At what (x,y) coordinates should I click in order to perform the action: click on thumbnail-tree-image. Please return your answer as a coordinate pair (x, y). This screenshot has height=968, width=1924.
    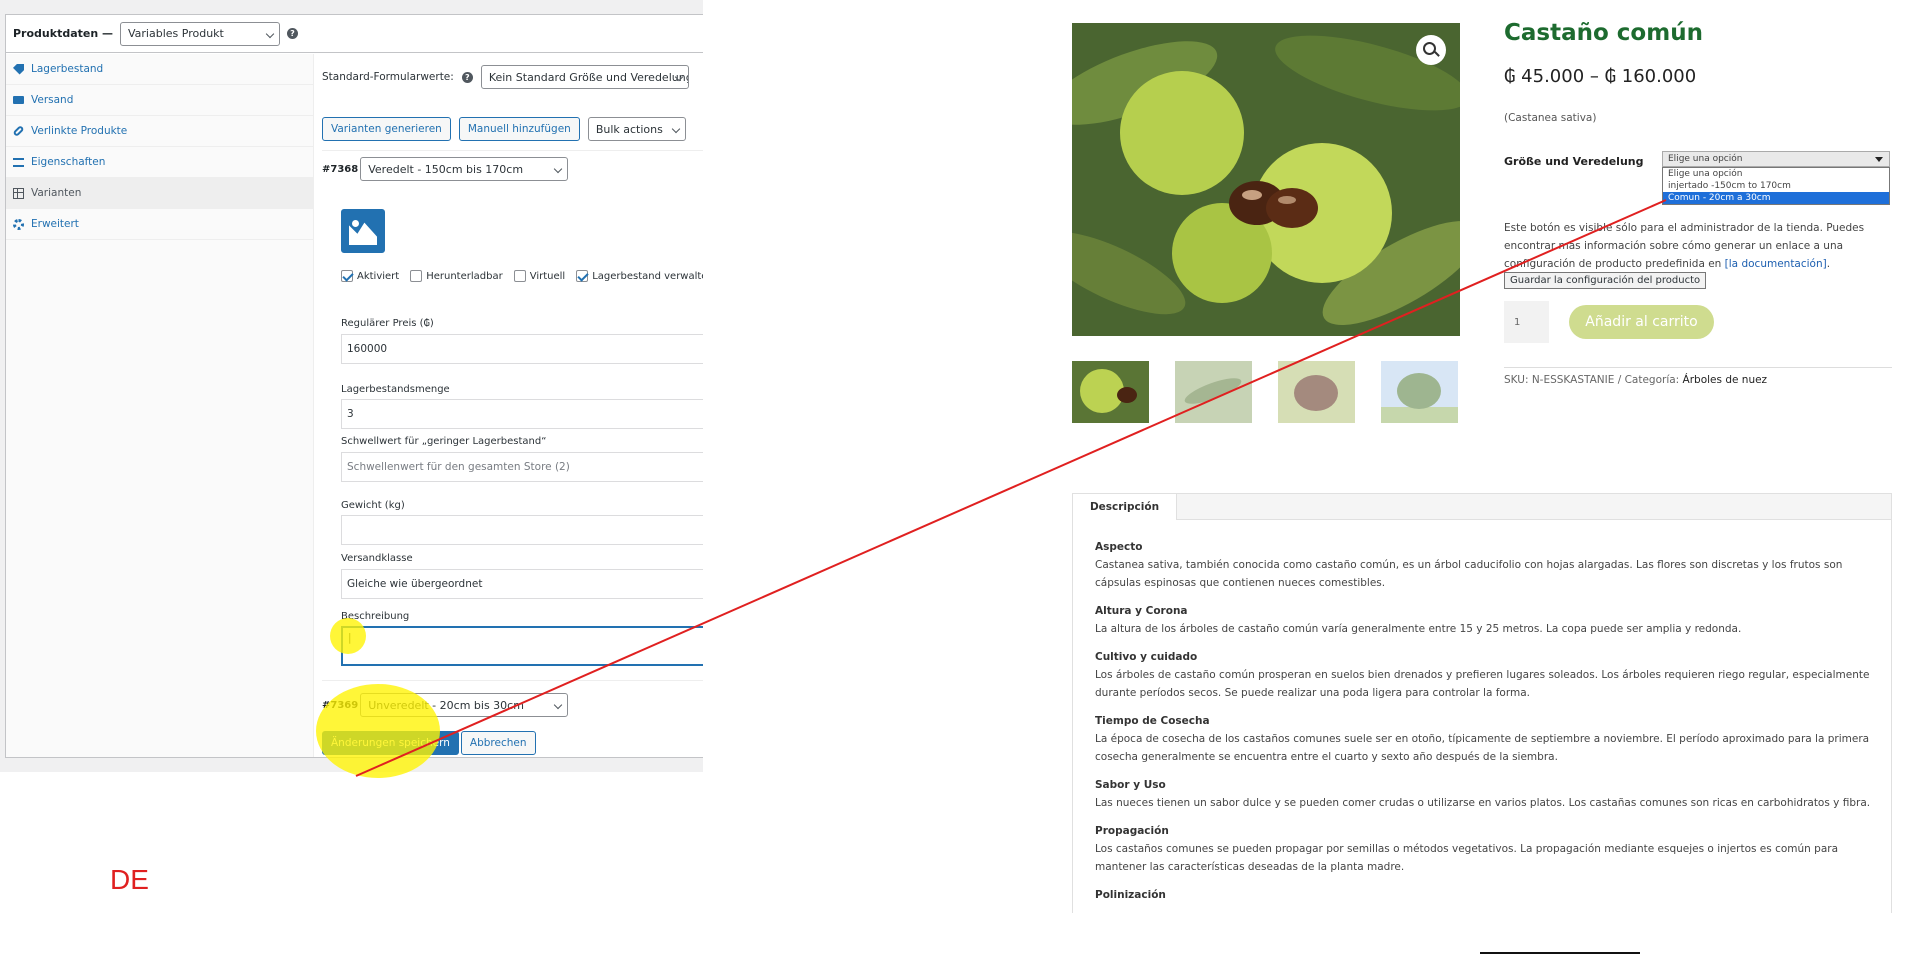
    Looking at the image, I should click on (1419, 392).